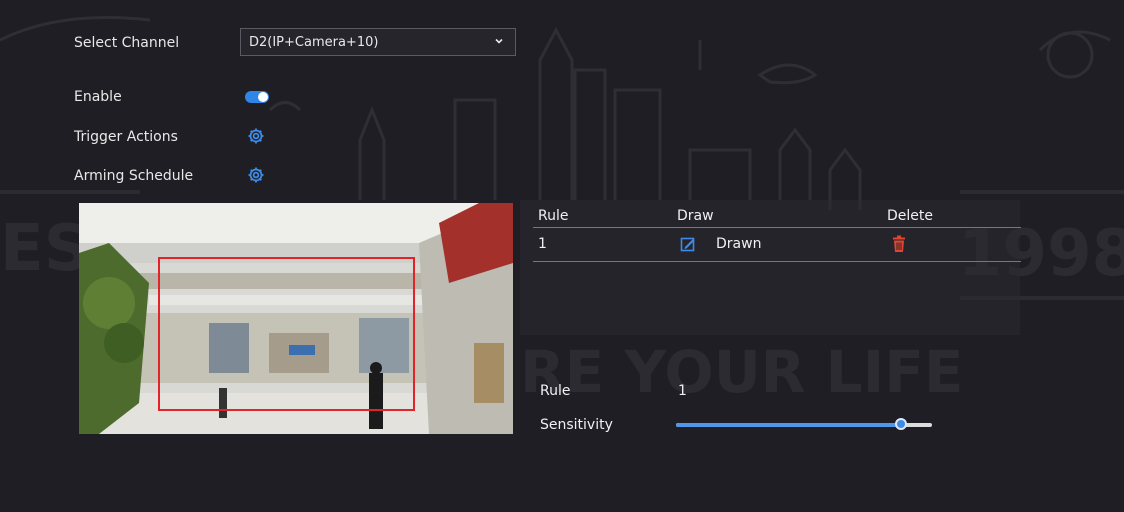  I want to click on trash-icon, so click(899, 244).